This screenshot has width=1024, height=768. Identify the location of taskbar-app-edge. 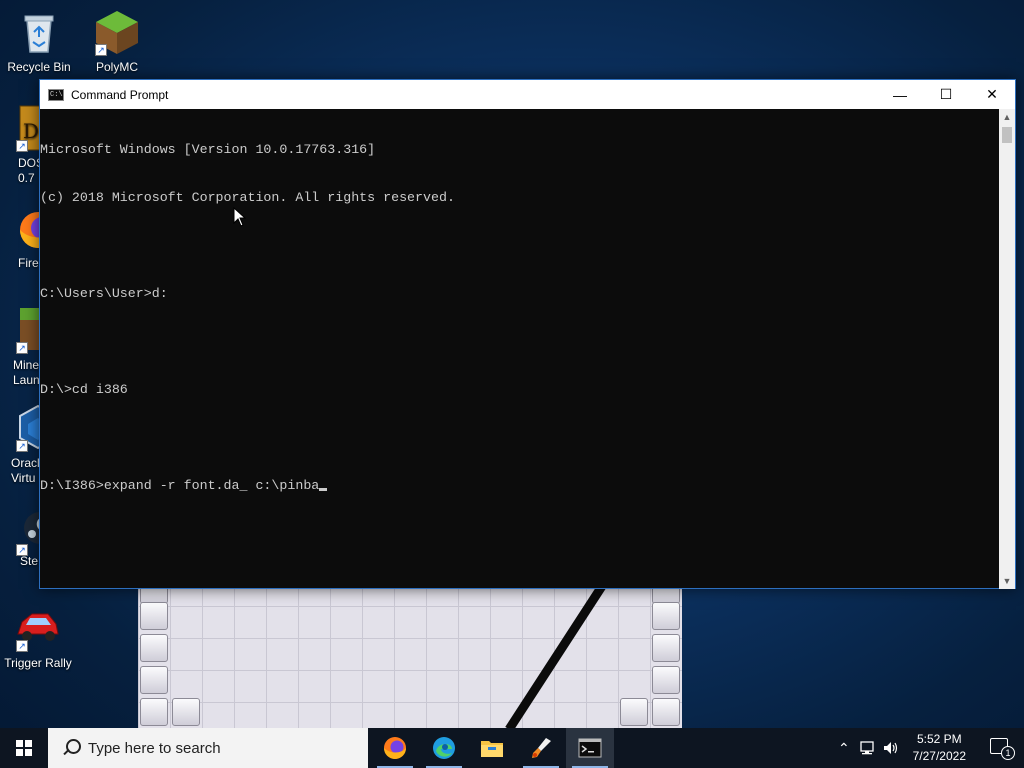
(444, 748).